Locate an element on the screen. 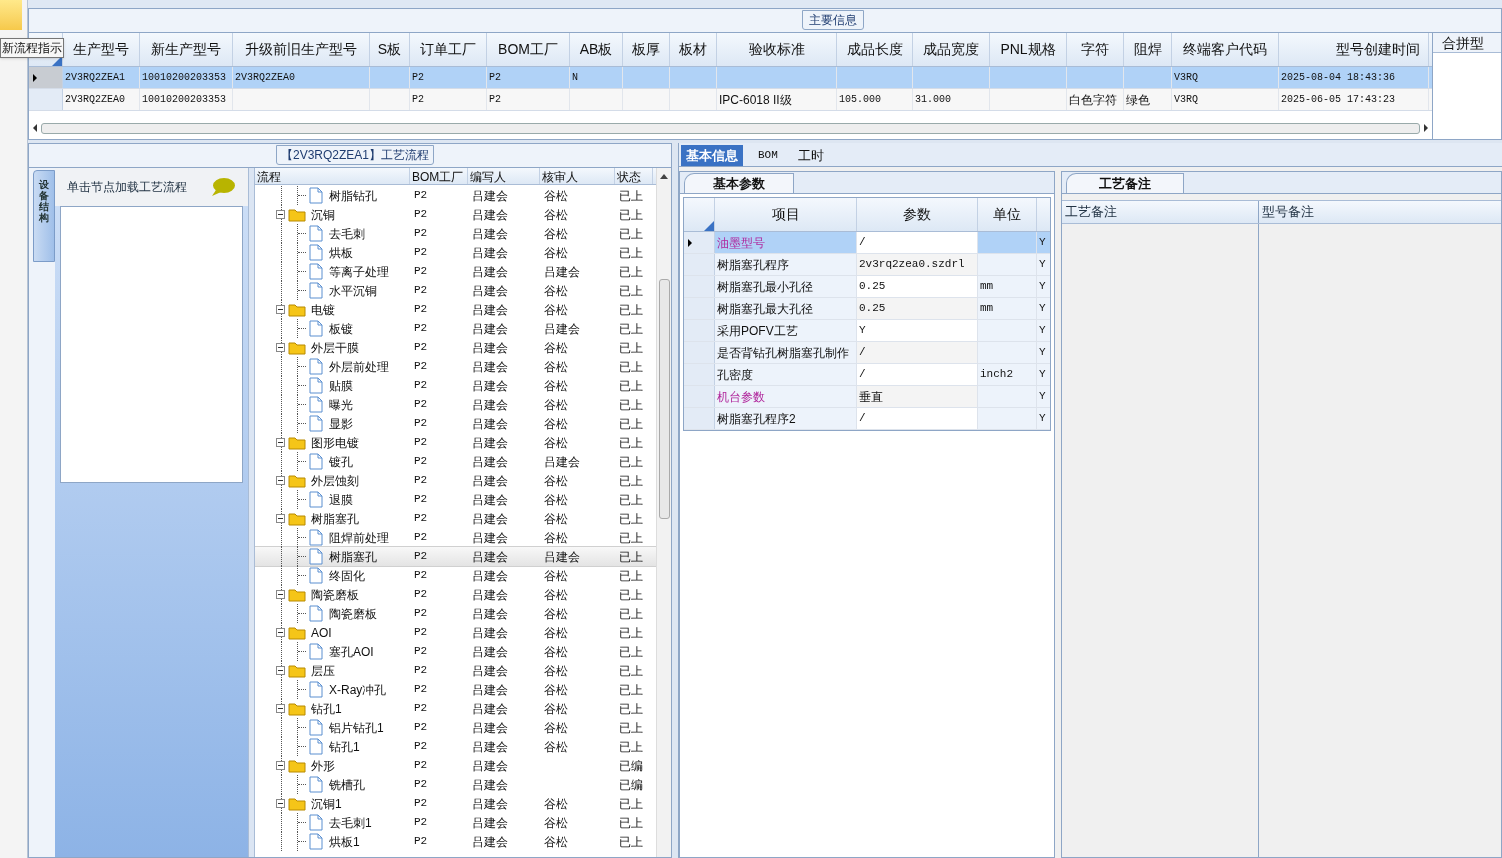  parameter-value: 垂直 is located at coordinates (917, 396).